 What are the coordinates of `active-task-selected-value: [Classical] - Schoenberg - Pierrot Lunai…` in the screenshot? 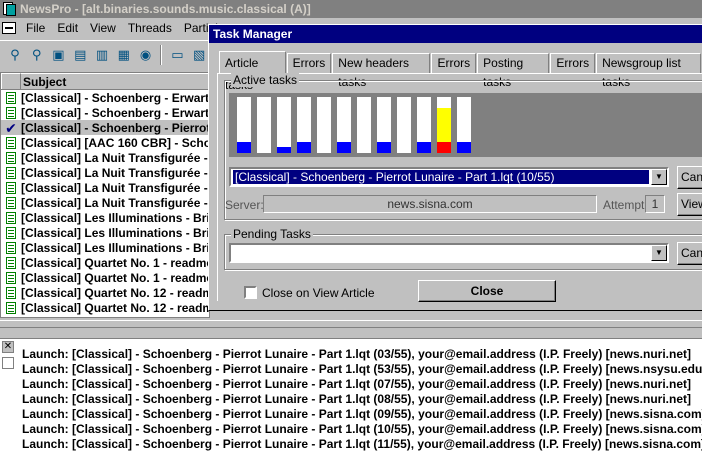 It's located at (441, 177).